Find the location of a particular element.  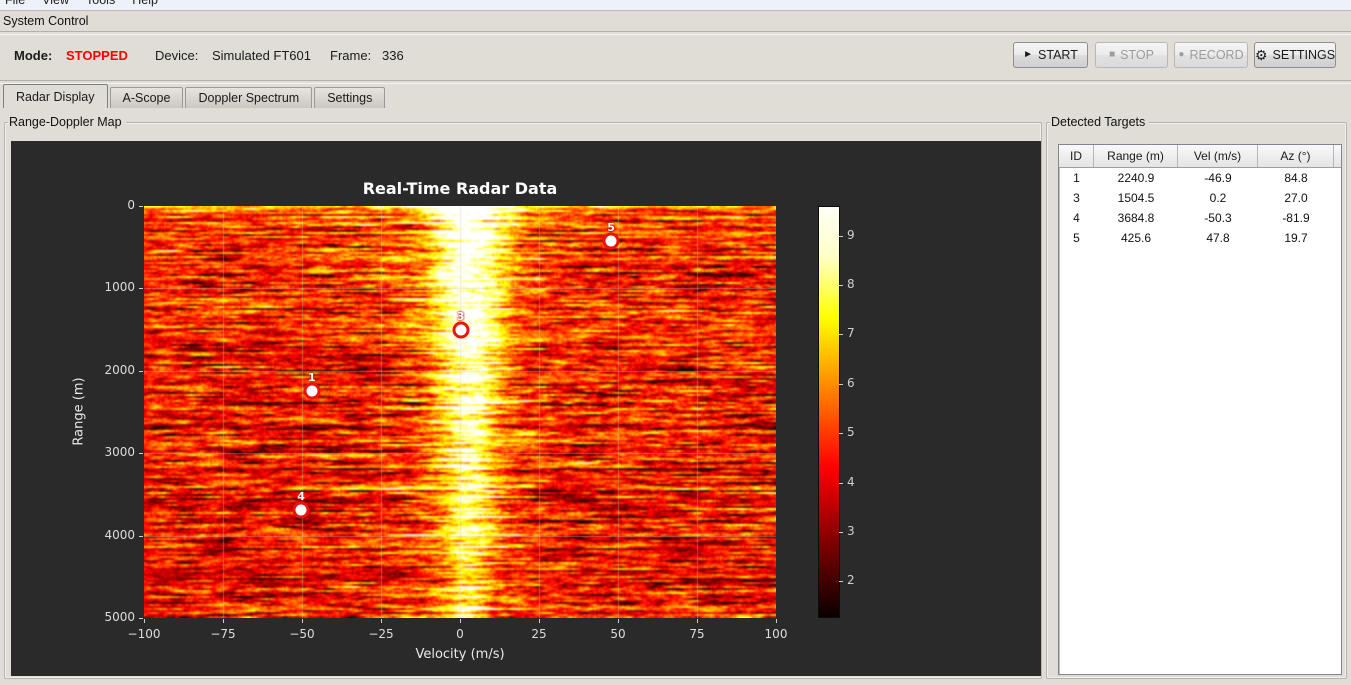

table-row: 4 3684.8 -50.3 -81.9 is located at coordinates (1200, 218).